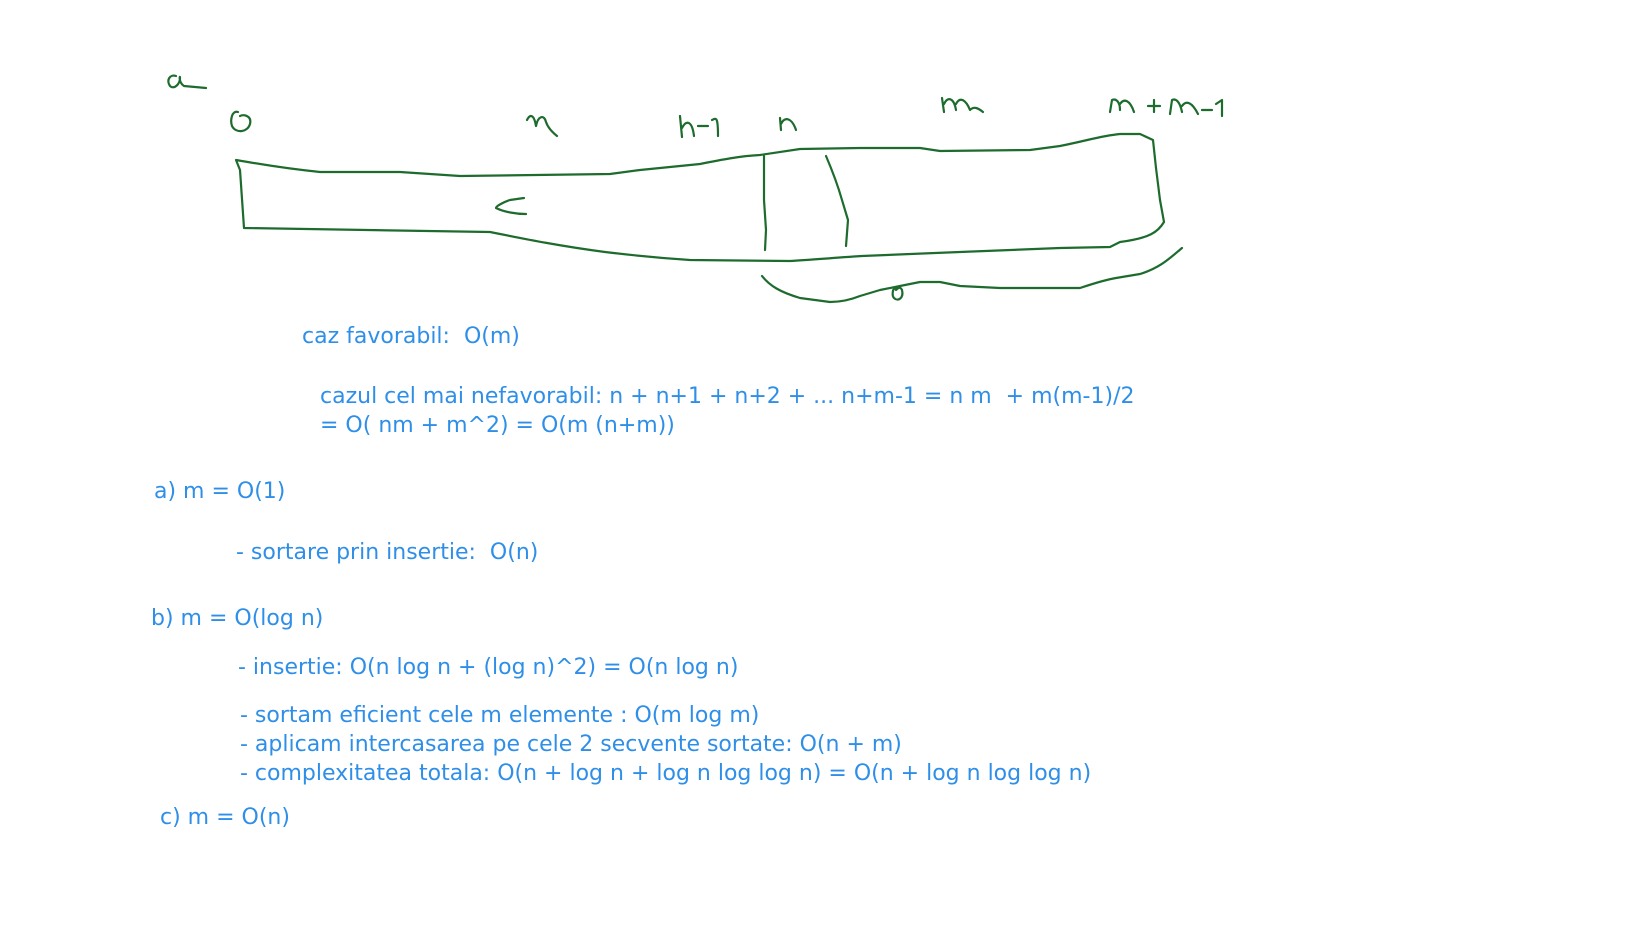 This screenshot has height=927, width=1648. I want to click on label-less-than, so click(511, 206).